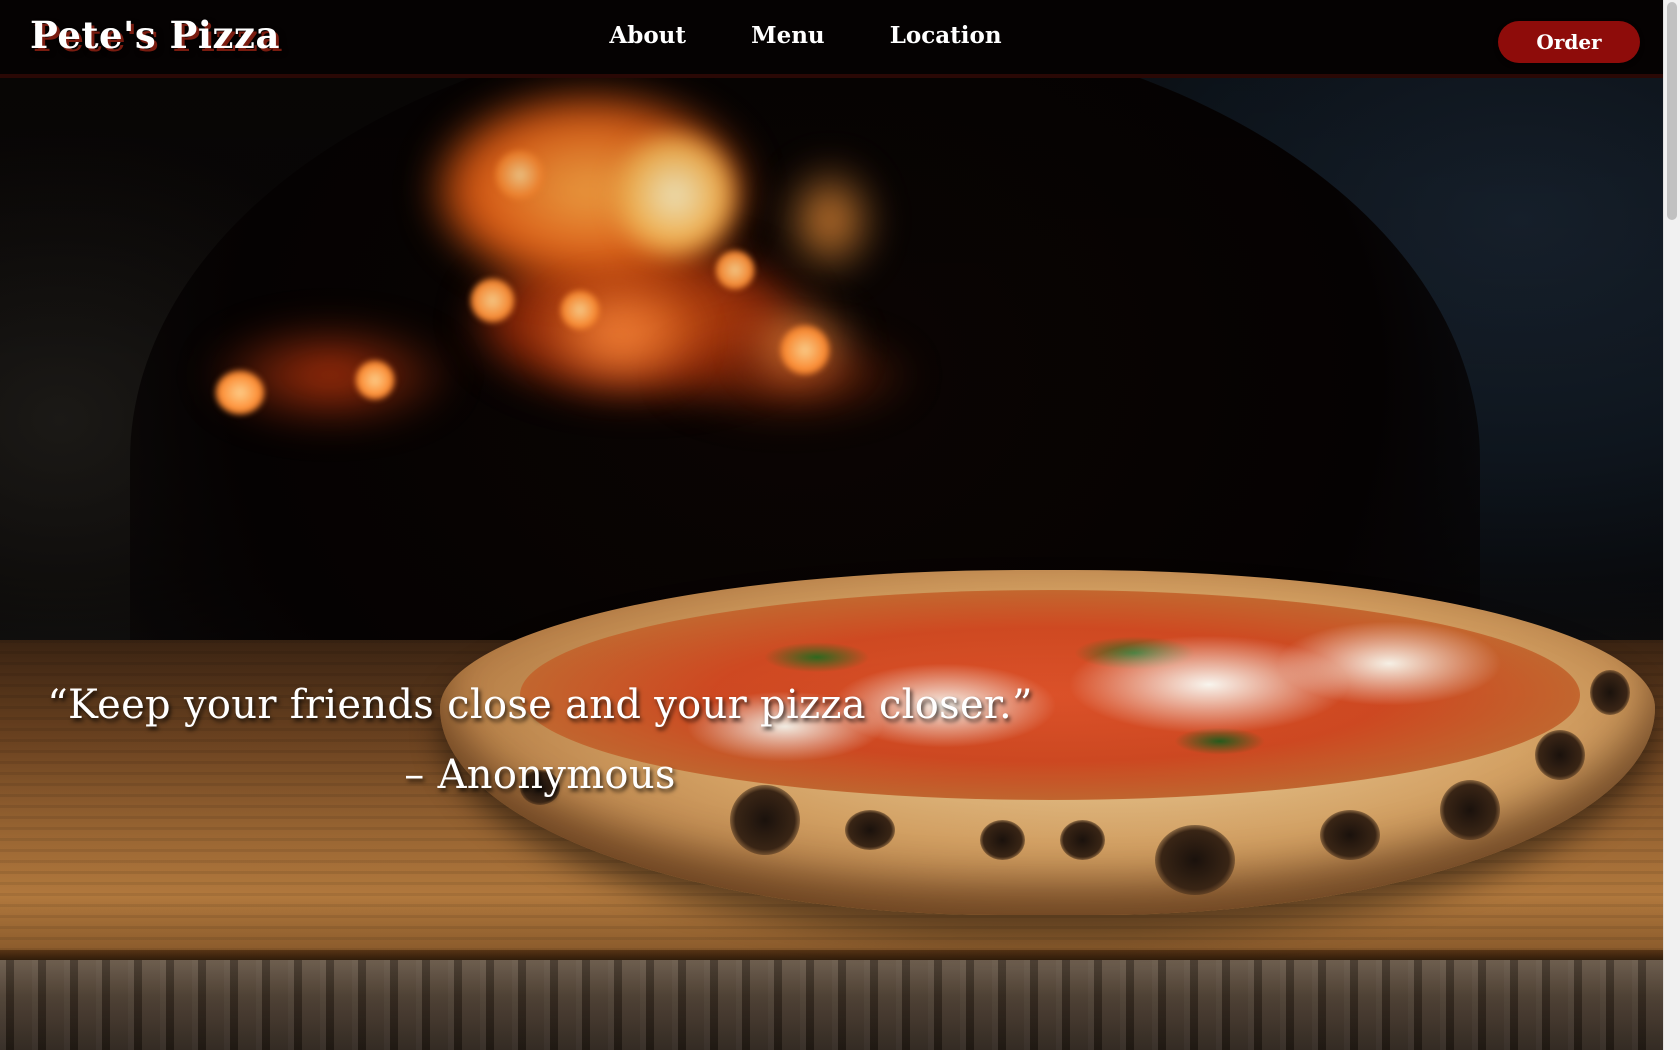 The height and width of the screenshot is (1050, 1680). What do you see at coordinates (1672, 111) in the screenshot?
I see `scrollbar-thumb` at bounding box center [1672, 111].